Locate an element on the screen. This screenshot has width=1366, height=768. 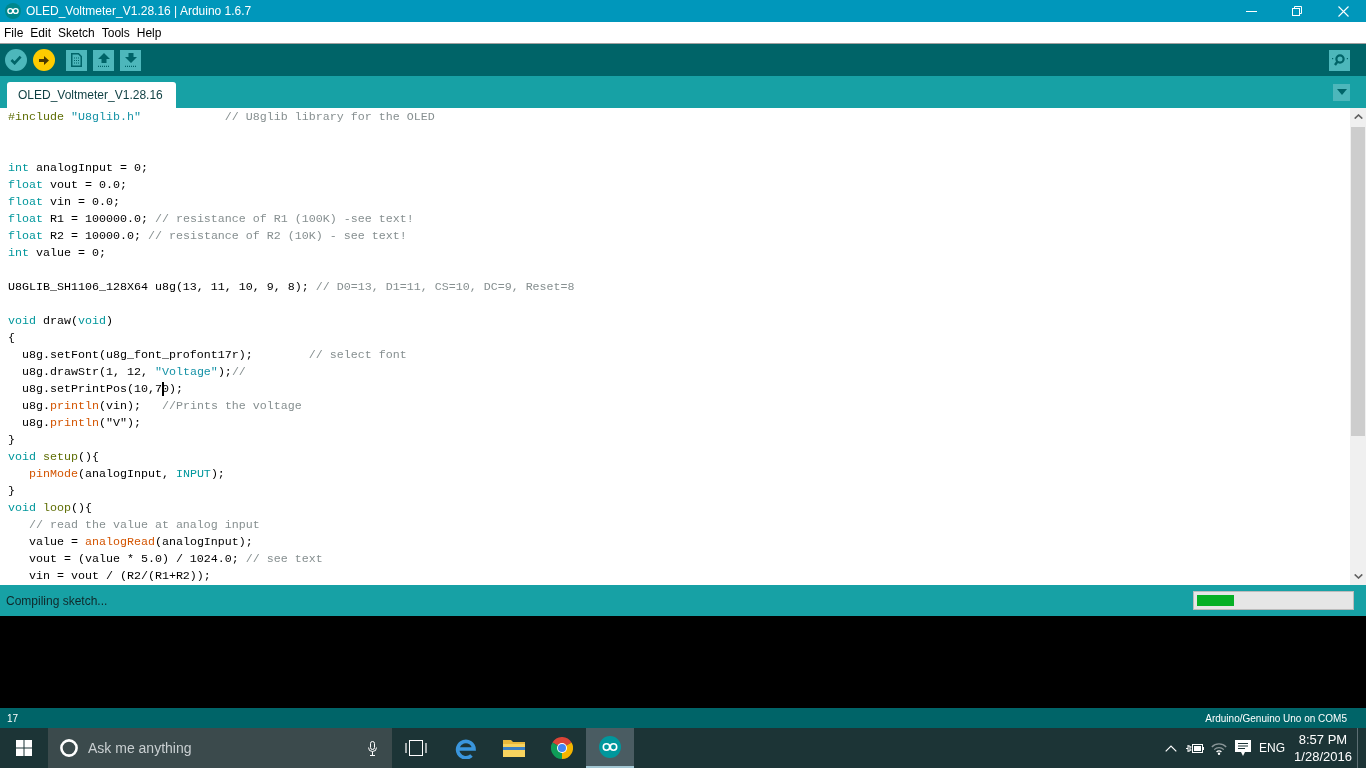
arrow-down-icon is located at coordinates (130, 60).